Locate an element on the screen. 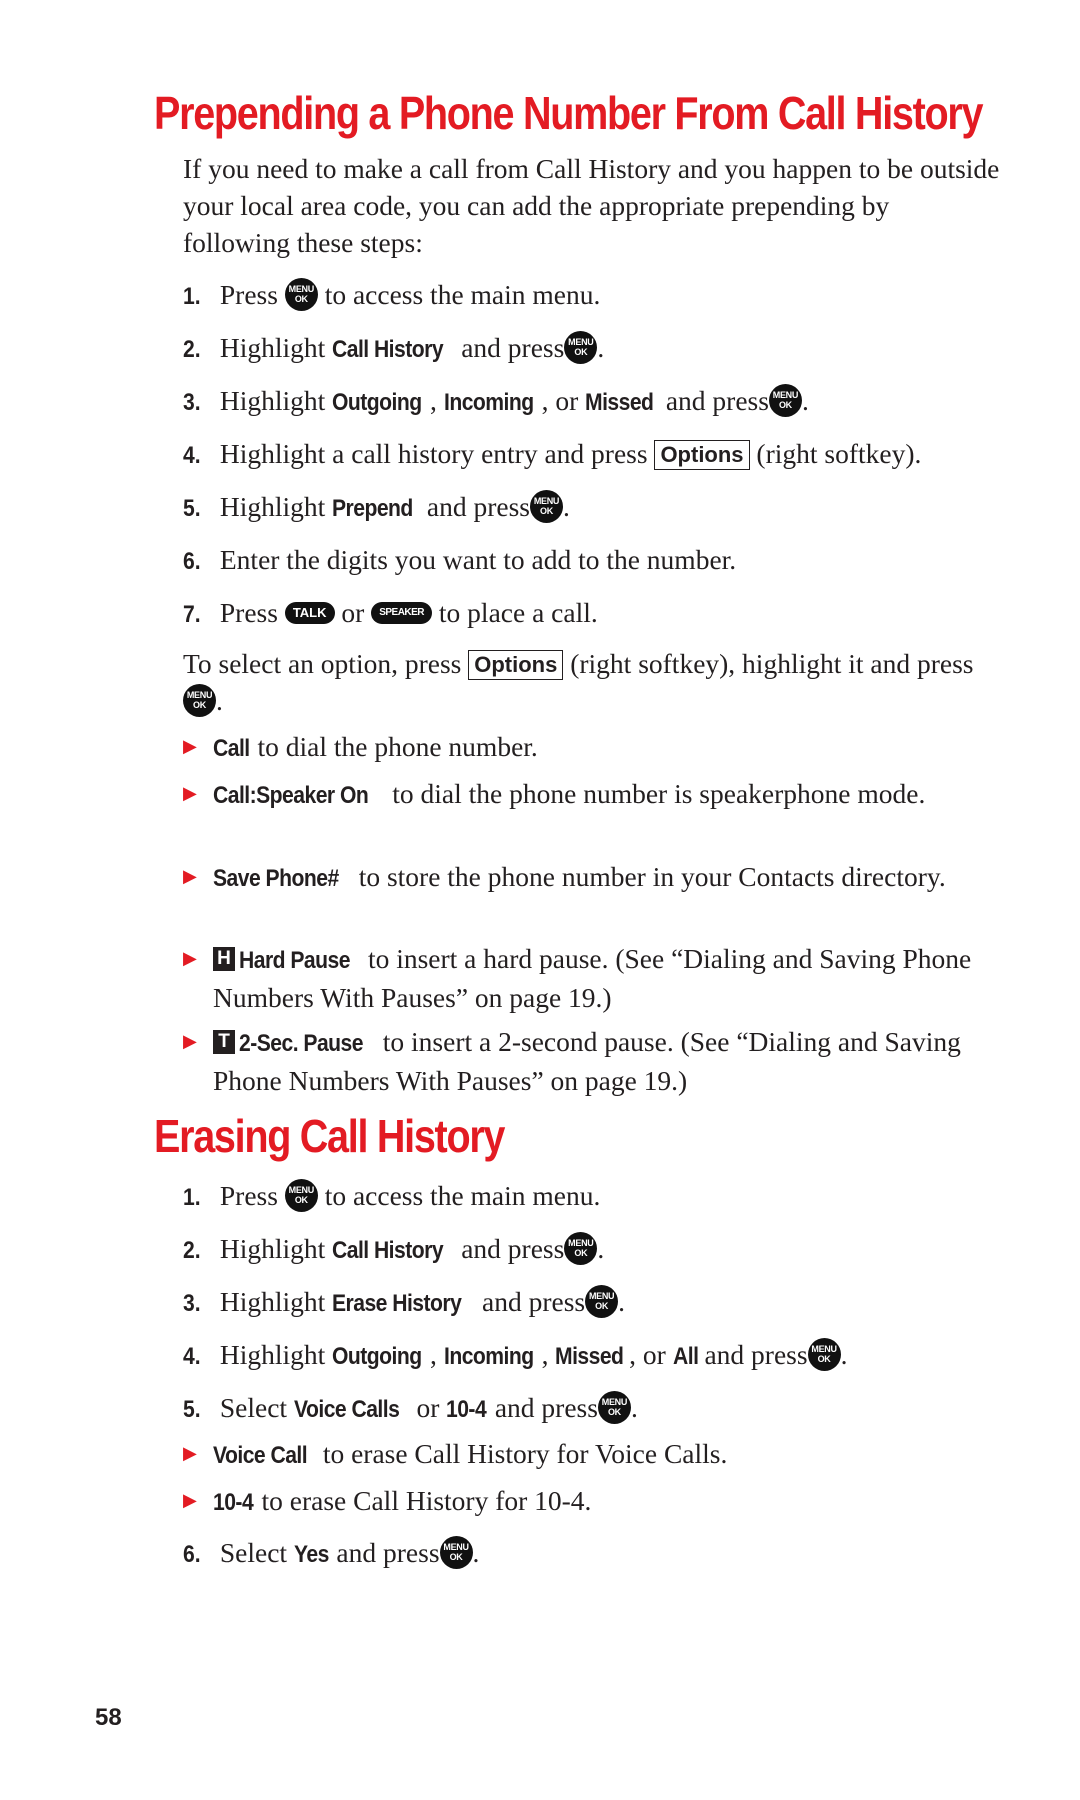 This screenshot has width=1080, height=1800. option-label: Save Phone# is located at coordinates (276, 878).